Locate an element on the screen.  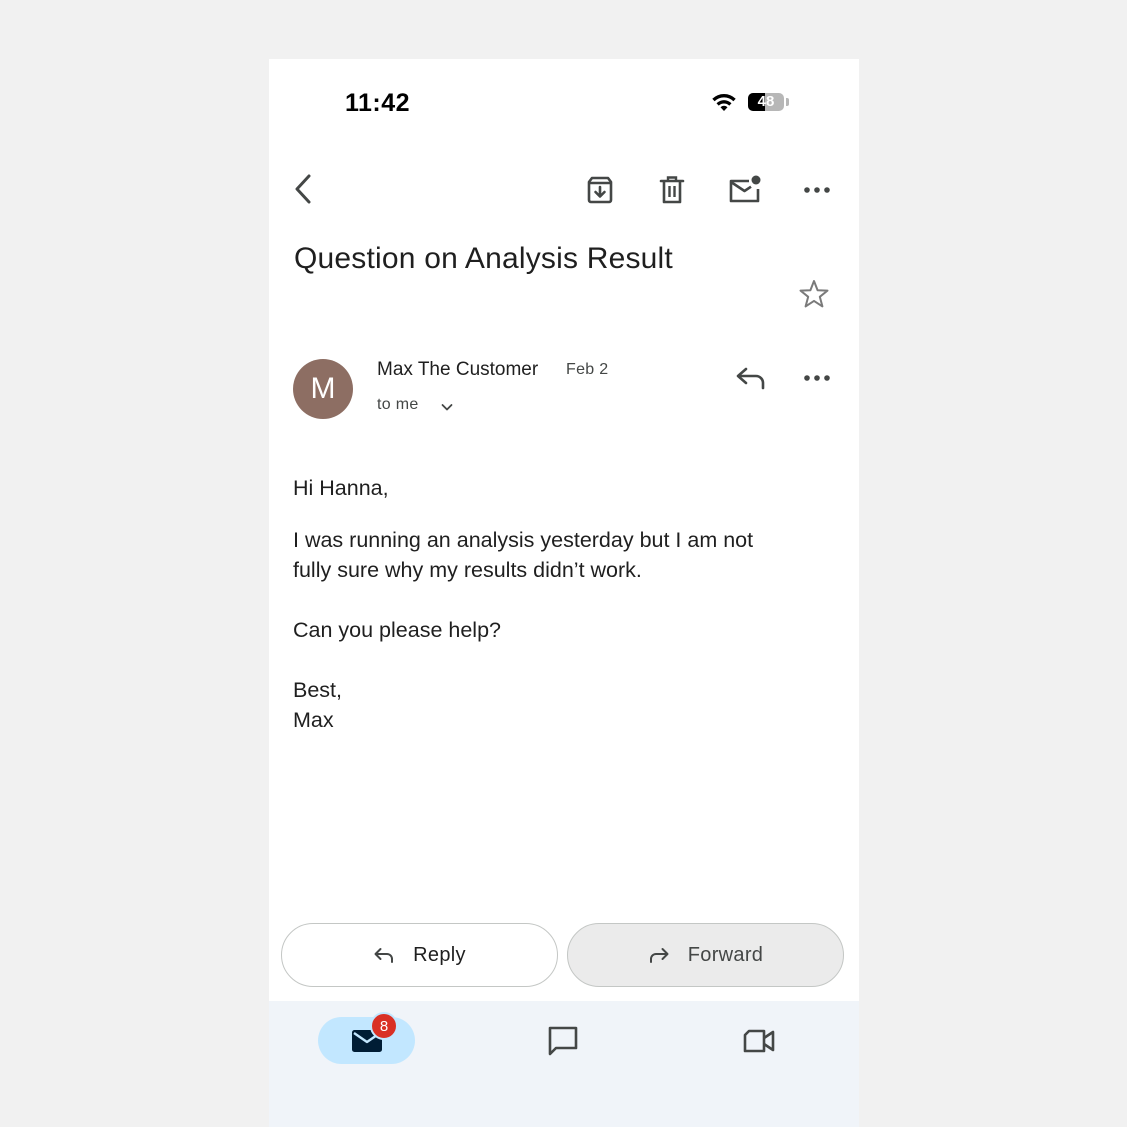
chevron-down-icon is located at coordinates (447, 407).